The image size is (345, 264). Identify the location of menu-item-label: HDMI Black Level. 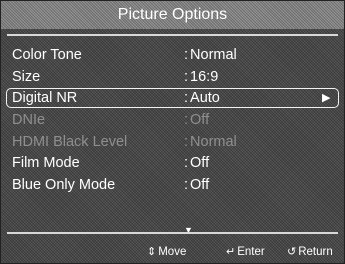
(70, 141).